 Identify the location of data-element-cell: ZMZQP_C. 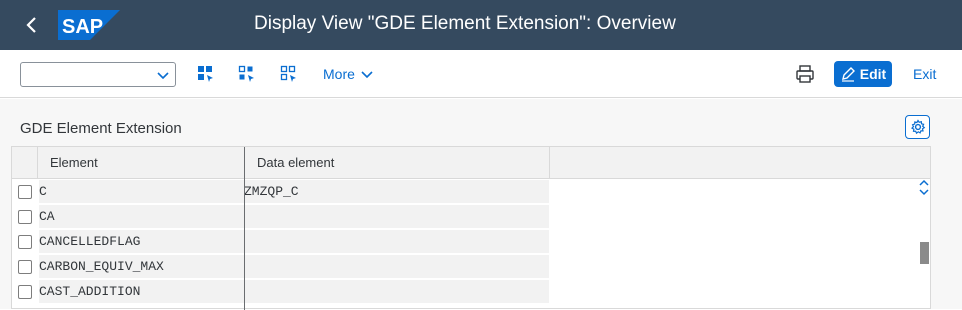
(396, 192).